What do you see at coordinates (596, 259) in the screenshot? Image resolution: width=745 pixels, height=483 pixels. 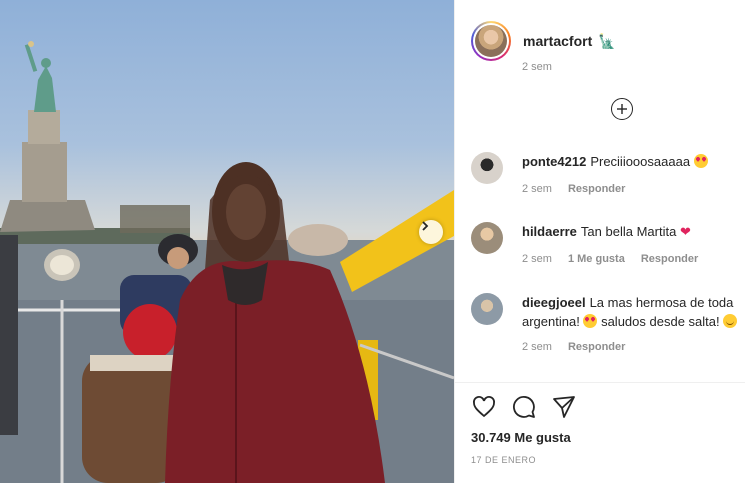 I see `comment-likes: 1 Me gusta` at bounding box center [596, 259].